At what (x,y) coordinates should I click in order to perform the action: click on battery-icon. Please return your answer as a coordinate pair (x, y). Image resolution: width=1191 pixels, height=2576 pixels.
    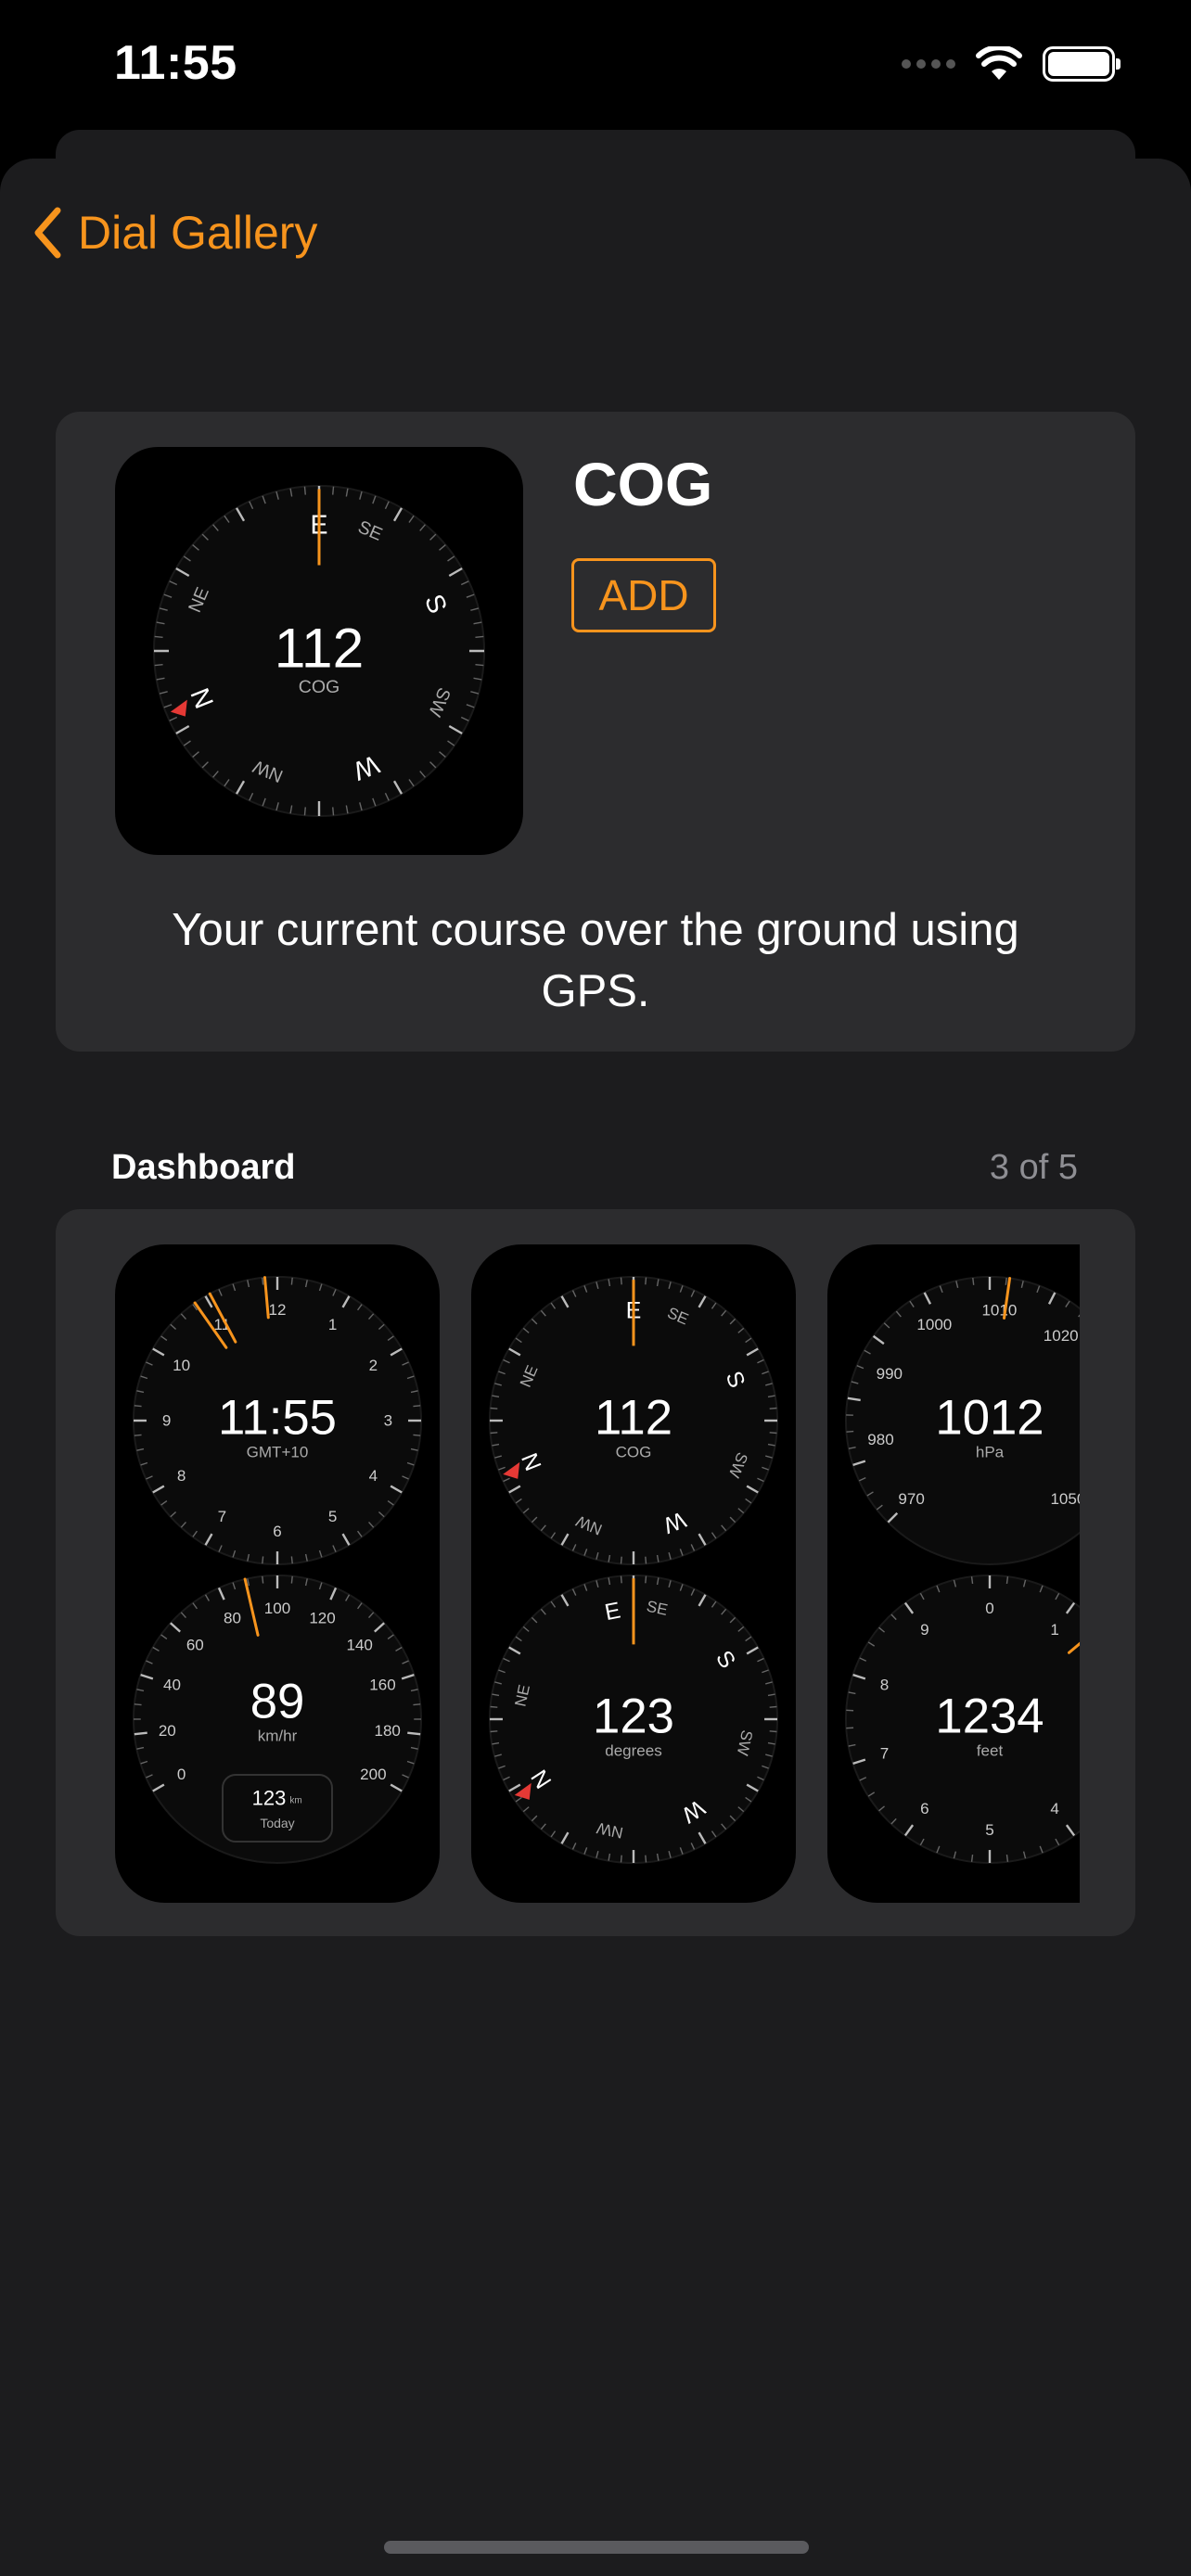
    Looking at the image, I should click on (1082, 64).